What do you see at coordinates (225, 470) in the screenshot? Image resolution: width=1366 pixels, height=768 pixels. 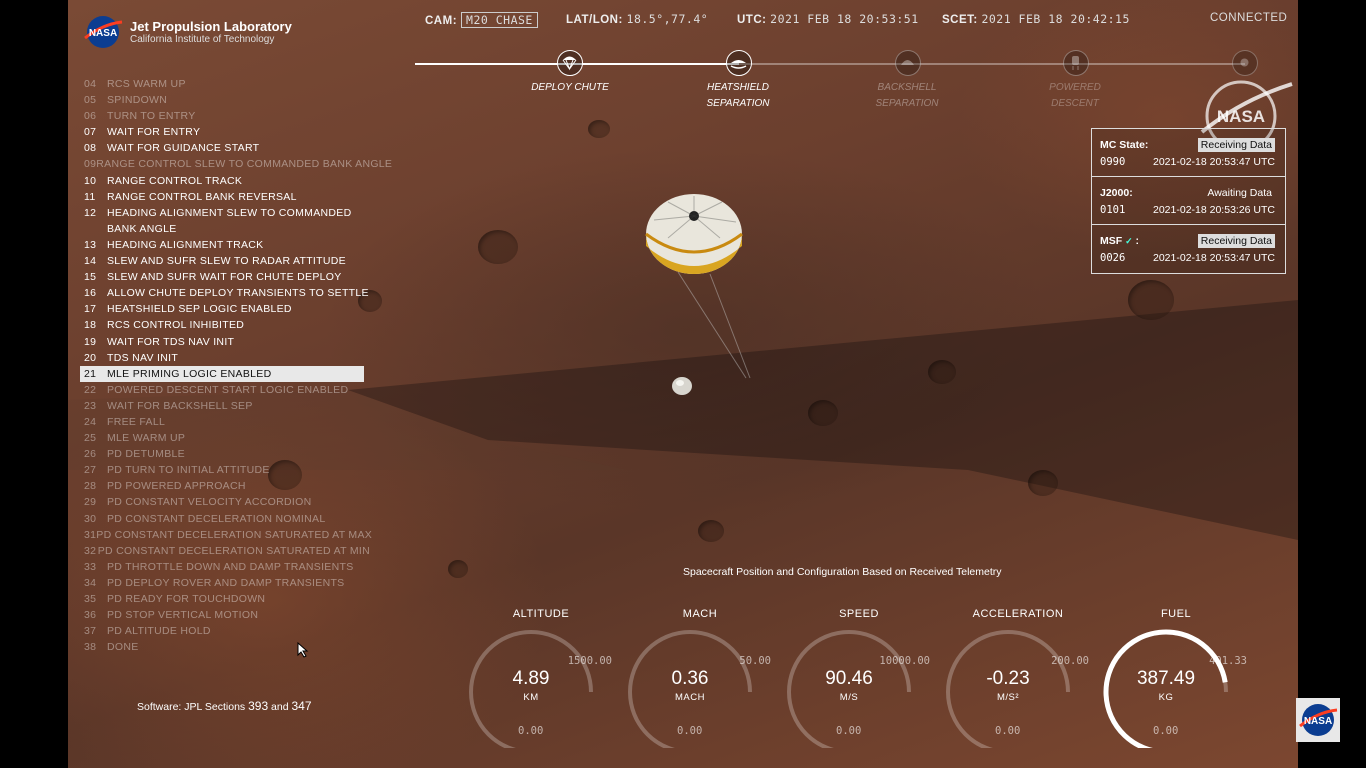 I see `event-item: 27 PD TURN TO INITIAL ATTITUDE` at bounding box center [225, 470].